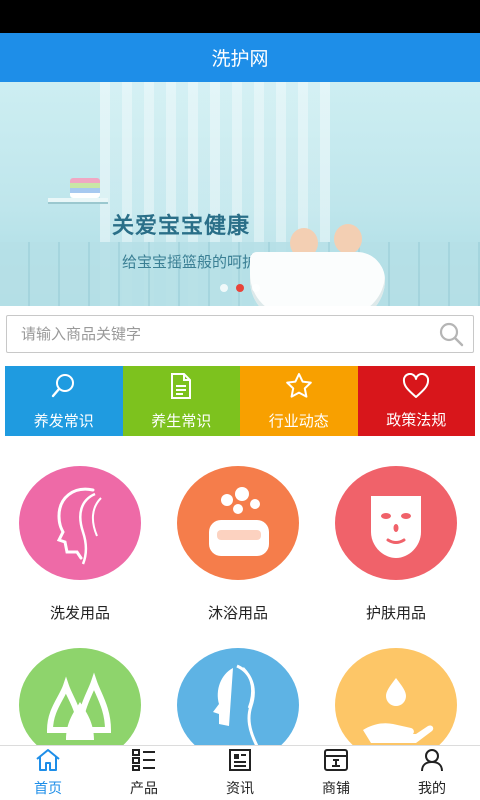  I want to click on tab-products: 产品, so click(144, 773).